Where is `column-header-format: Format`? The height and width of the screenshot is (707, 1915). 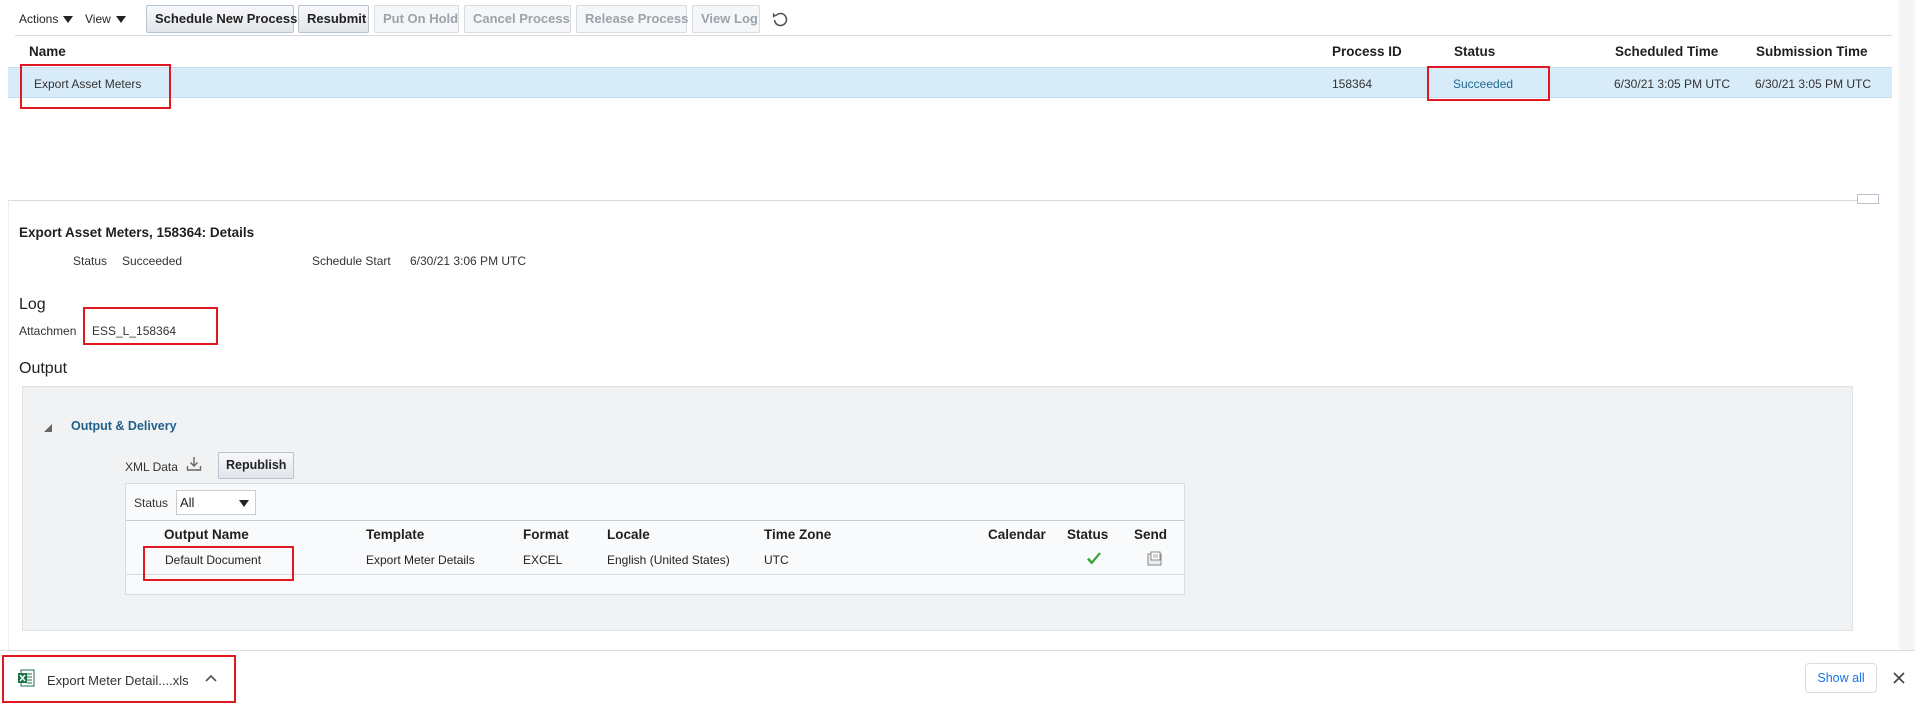 column-header-format: Format is located at coordinates (546, 534).